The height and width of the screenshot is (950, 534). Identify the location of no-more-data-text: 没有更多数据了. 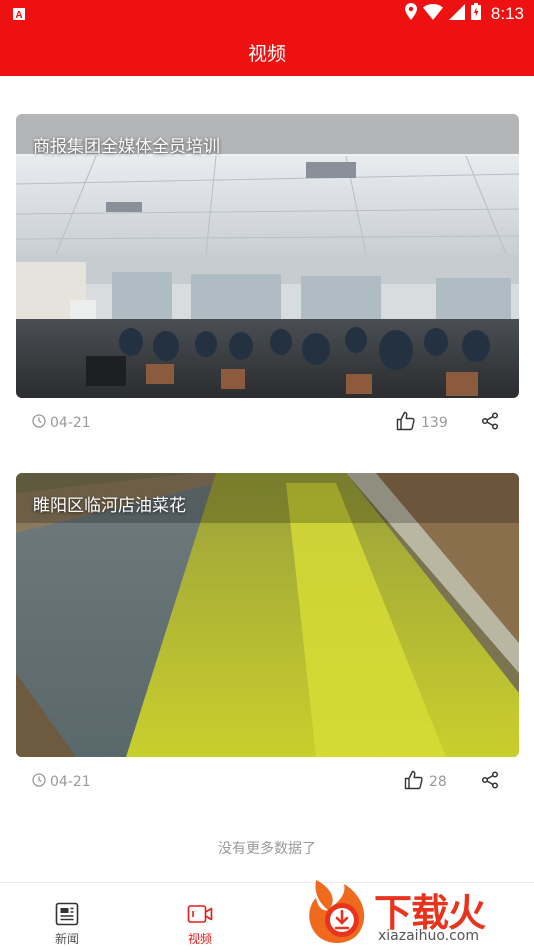
(267, 849).